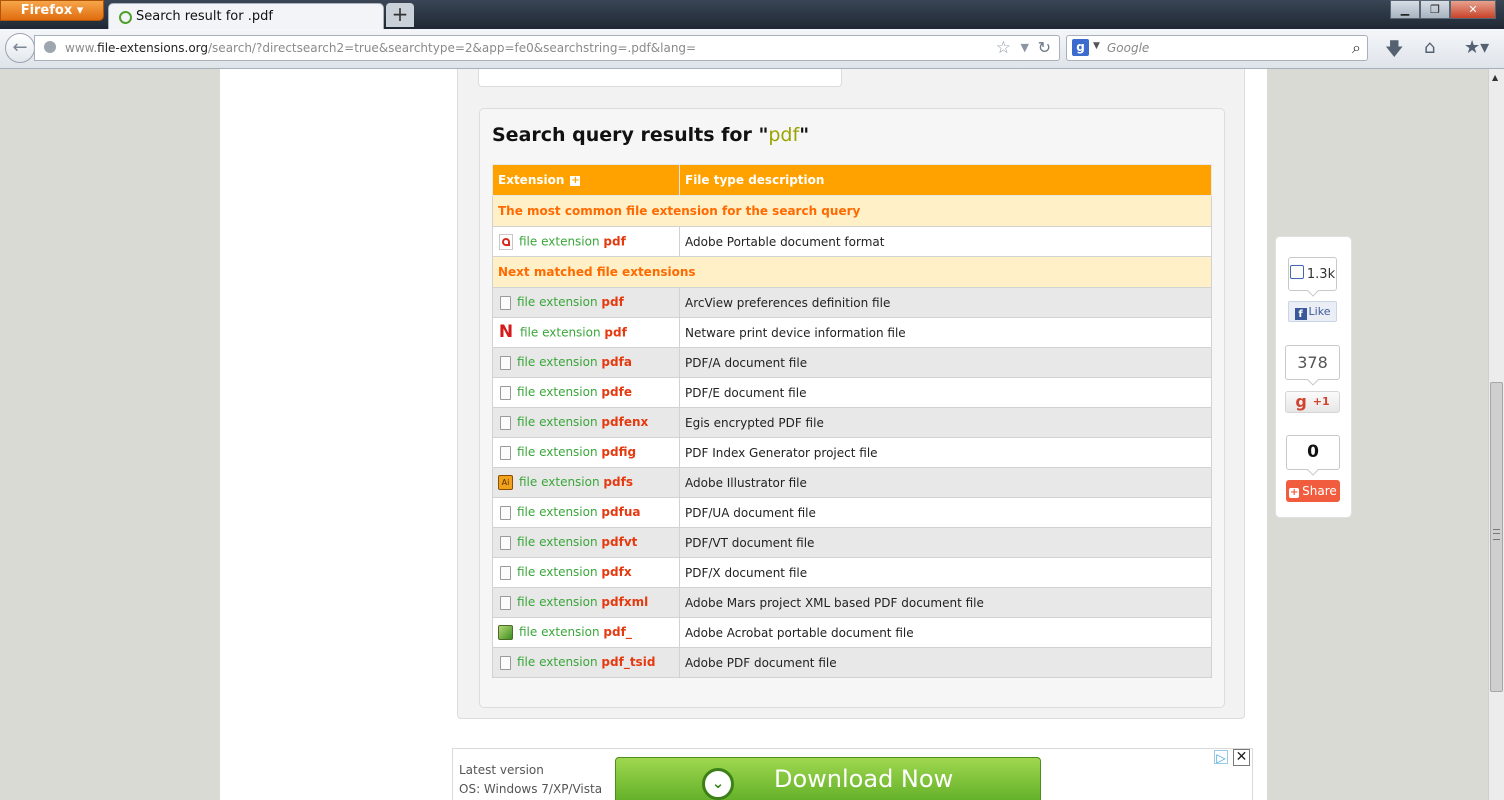  I want to click on acrobat-icon, so click(505, 632).